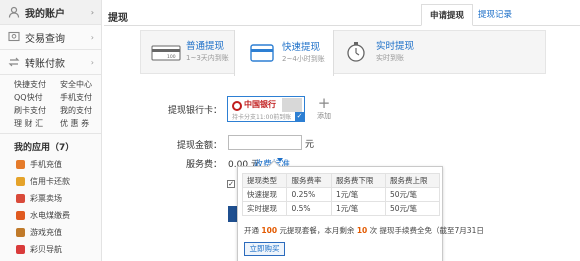 The height and width of the screenshot is (261, 580). I want to click on note-amount: 100, so click(269, 230).